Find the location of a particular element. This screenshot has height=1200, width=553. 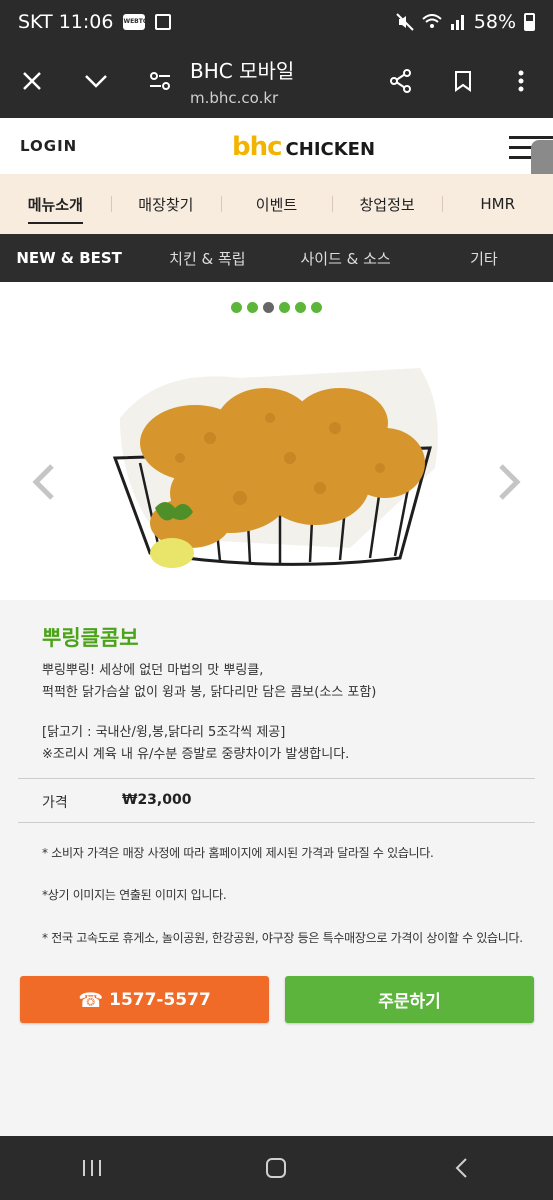

close-icon is located at coordinates (32, 81).